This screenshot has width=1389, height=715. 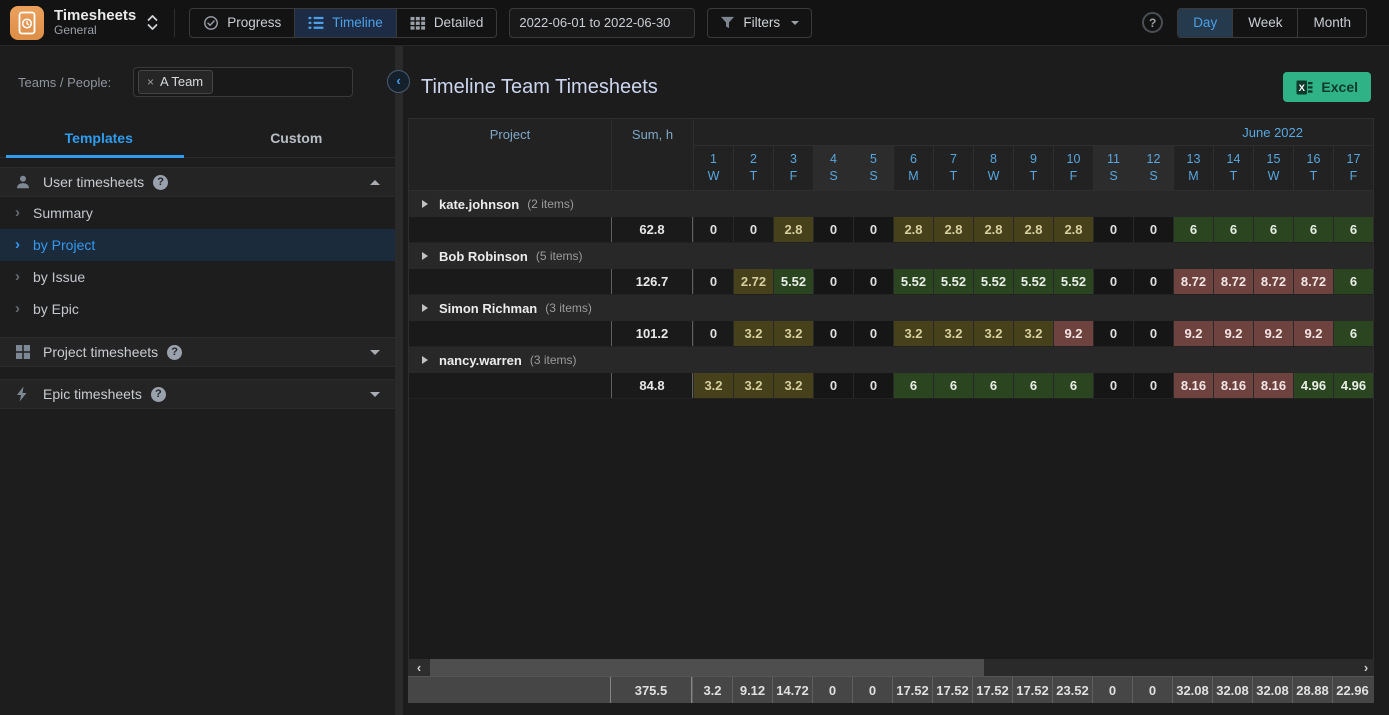 What do you see at coordinates (1193, 167) in the screenshot?
I see `day-header-13: 13 M` at bounding box center [1193, 167].